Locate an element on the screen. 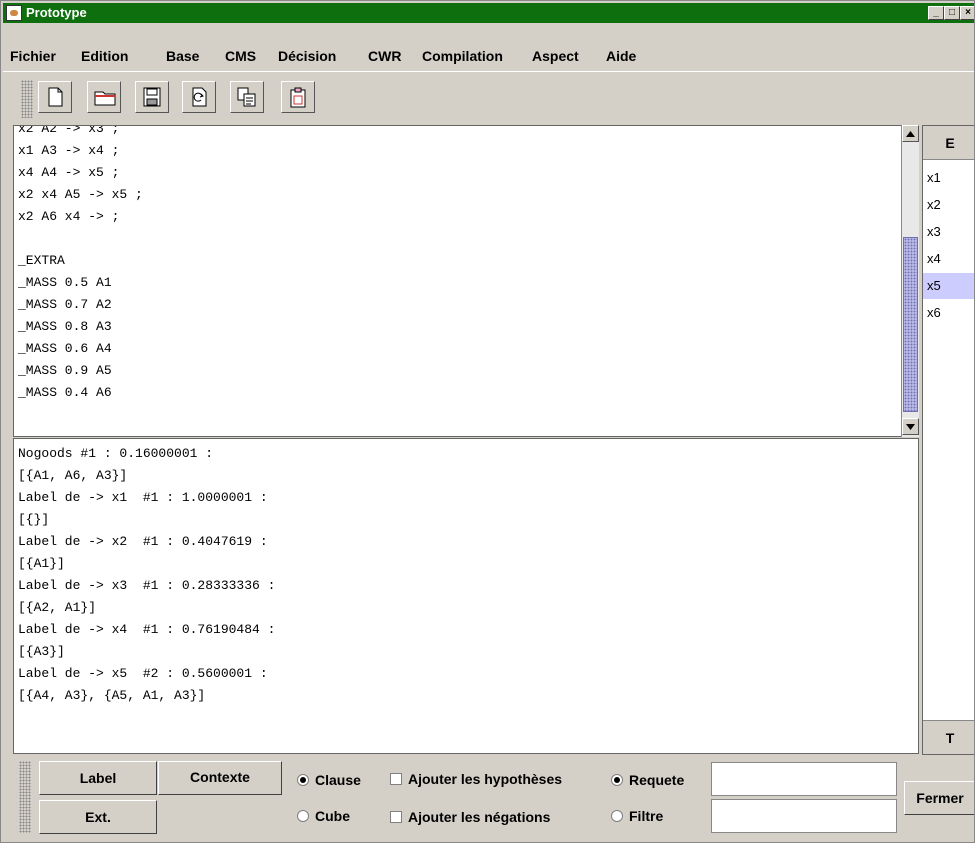 The image size is (975, 843). menu-base: Base is located at coordinates (182, 56).